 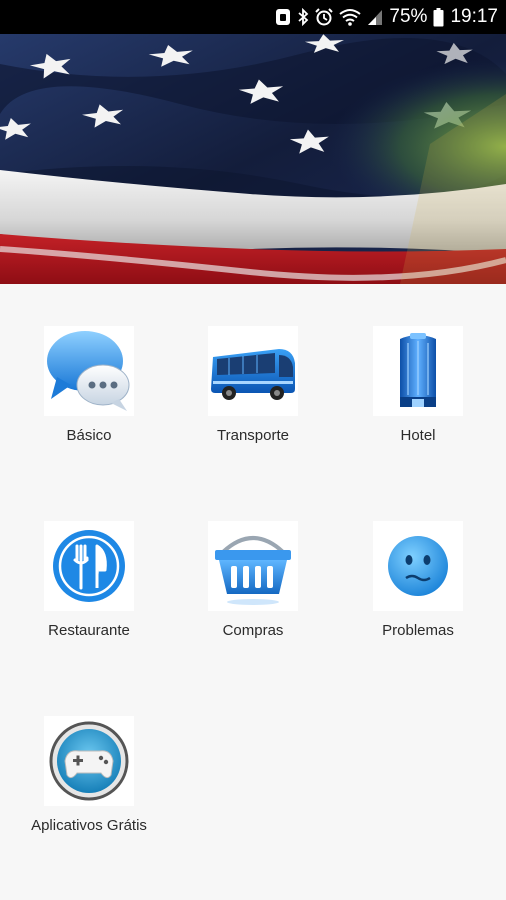 What do you see at coordinates (418, 435) in the screenshot?
I see `menu-item-label: Hotel` at bounding box center [418, 435].